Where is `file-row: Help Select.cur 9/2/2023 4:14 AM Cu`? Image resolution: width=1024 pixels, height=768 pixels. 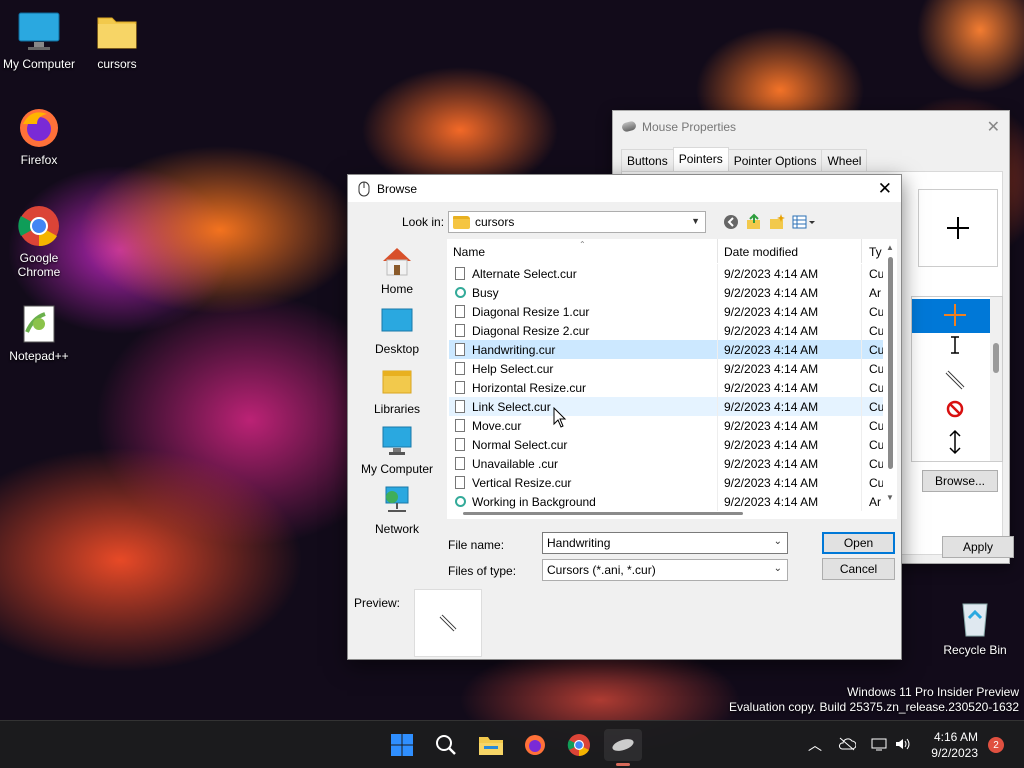 file-row: Help Select.cur 9/2/2023 4:14 AM Cu is located at coordinates (667, 368).